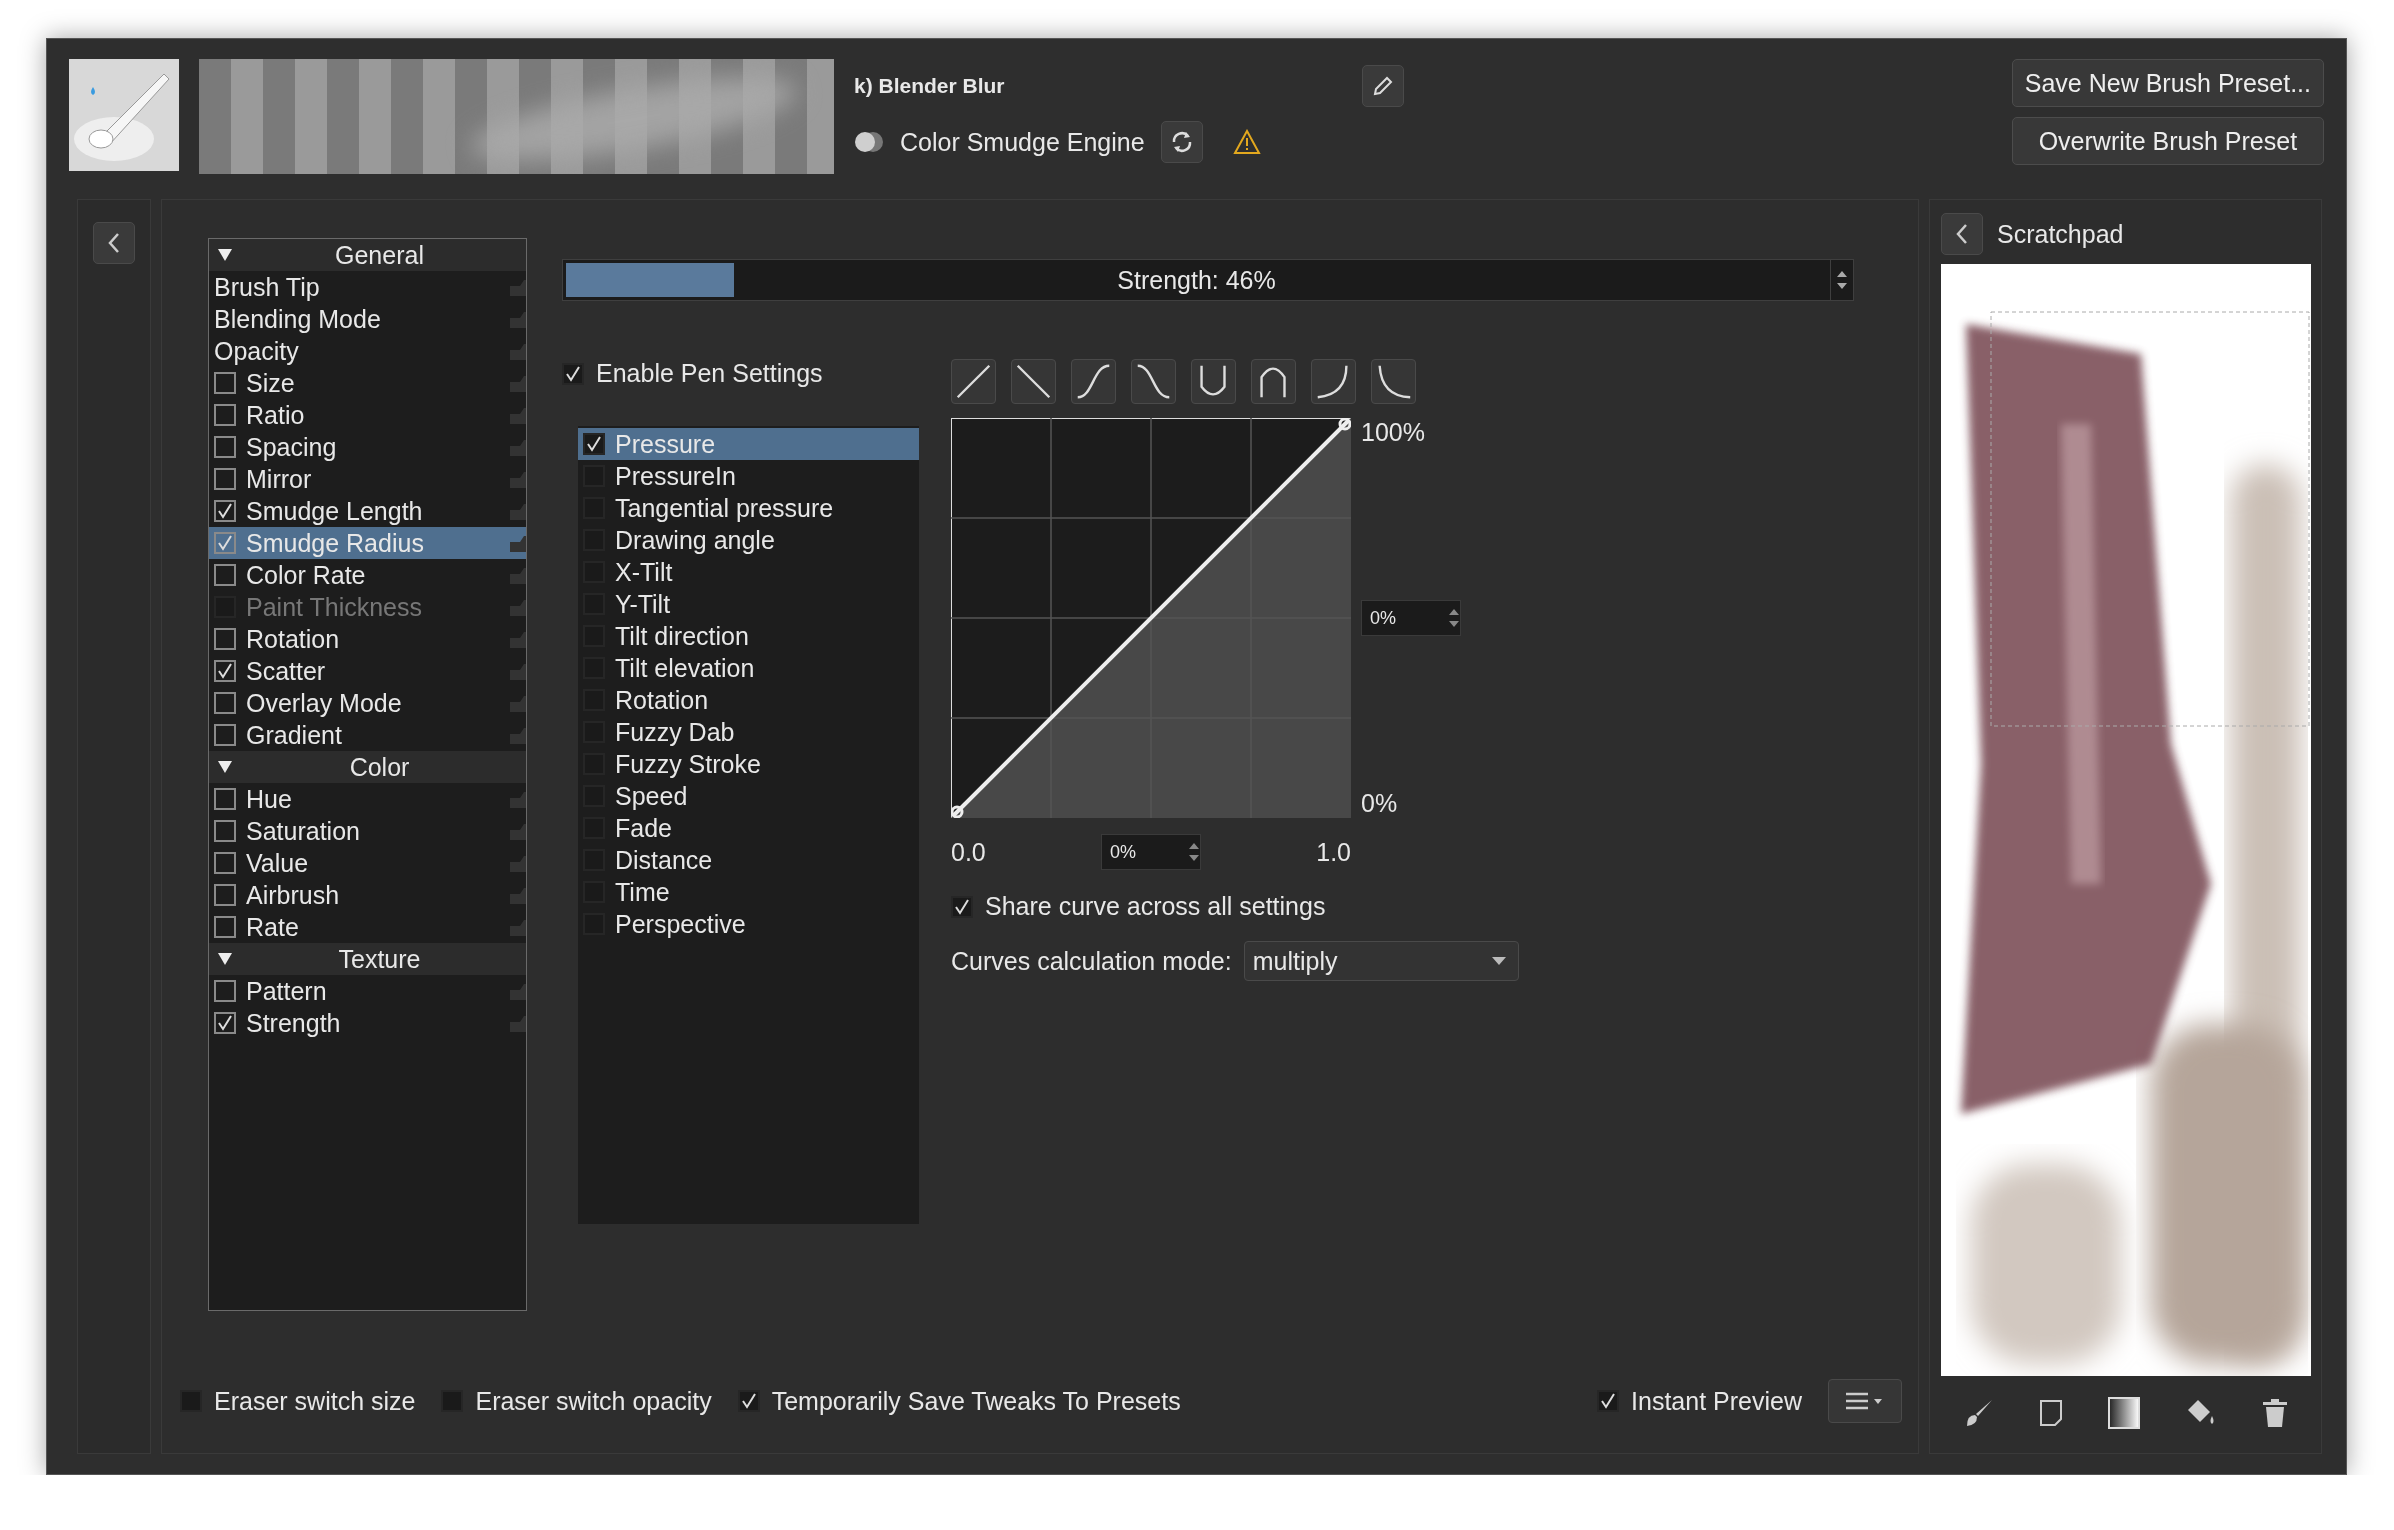  I want to click on gradient-icon, so click(2123, 1413).